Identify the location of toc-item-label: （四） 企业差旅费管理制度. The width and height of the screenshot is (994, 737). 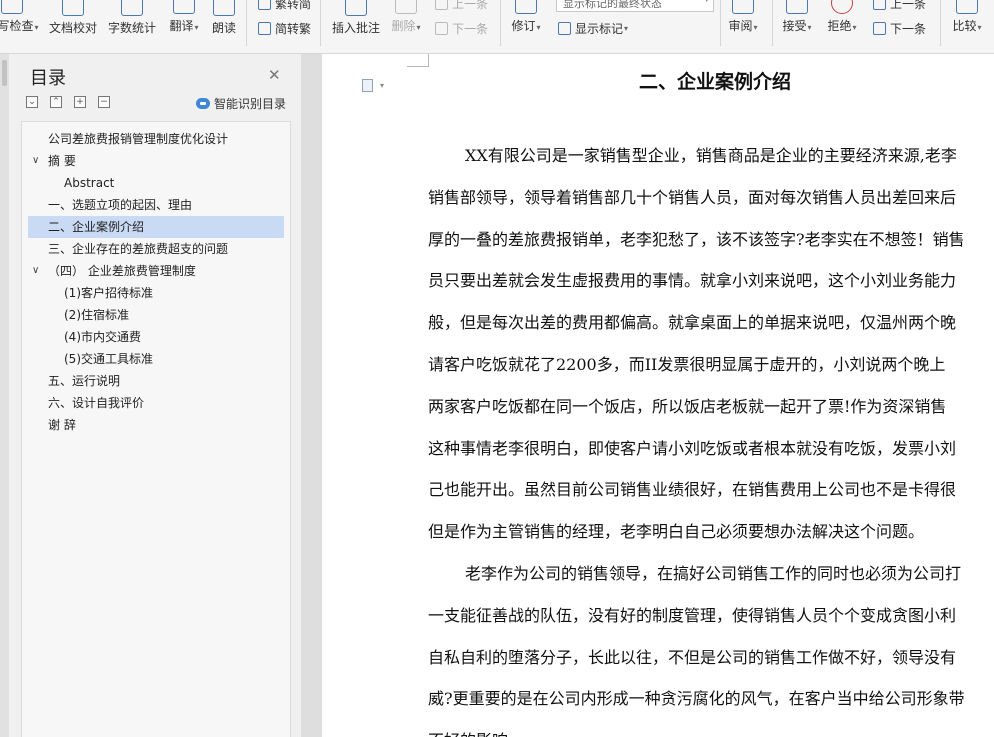
(122, 271).